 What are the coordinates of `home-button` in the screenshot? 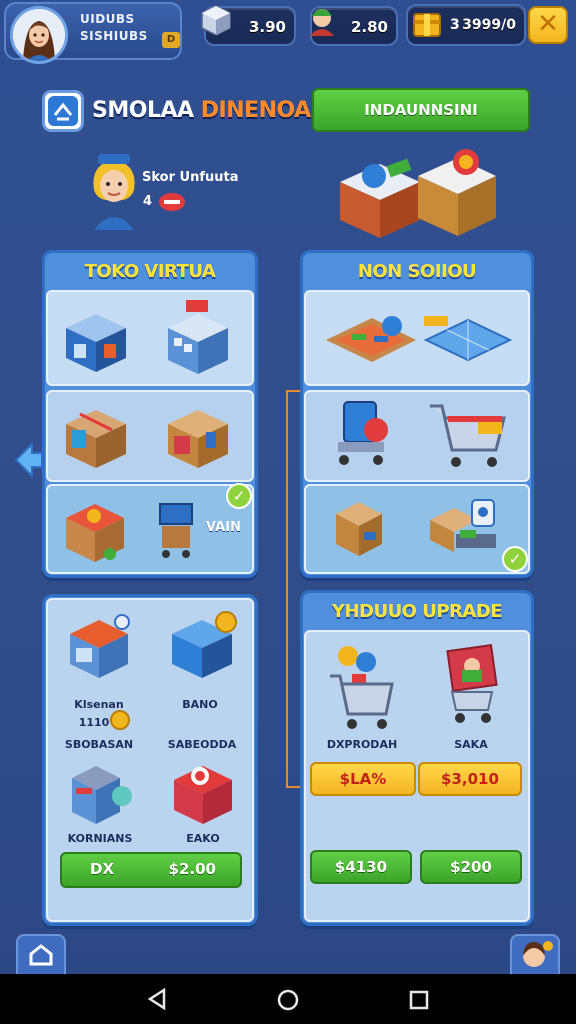 It's located at (41, 955).